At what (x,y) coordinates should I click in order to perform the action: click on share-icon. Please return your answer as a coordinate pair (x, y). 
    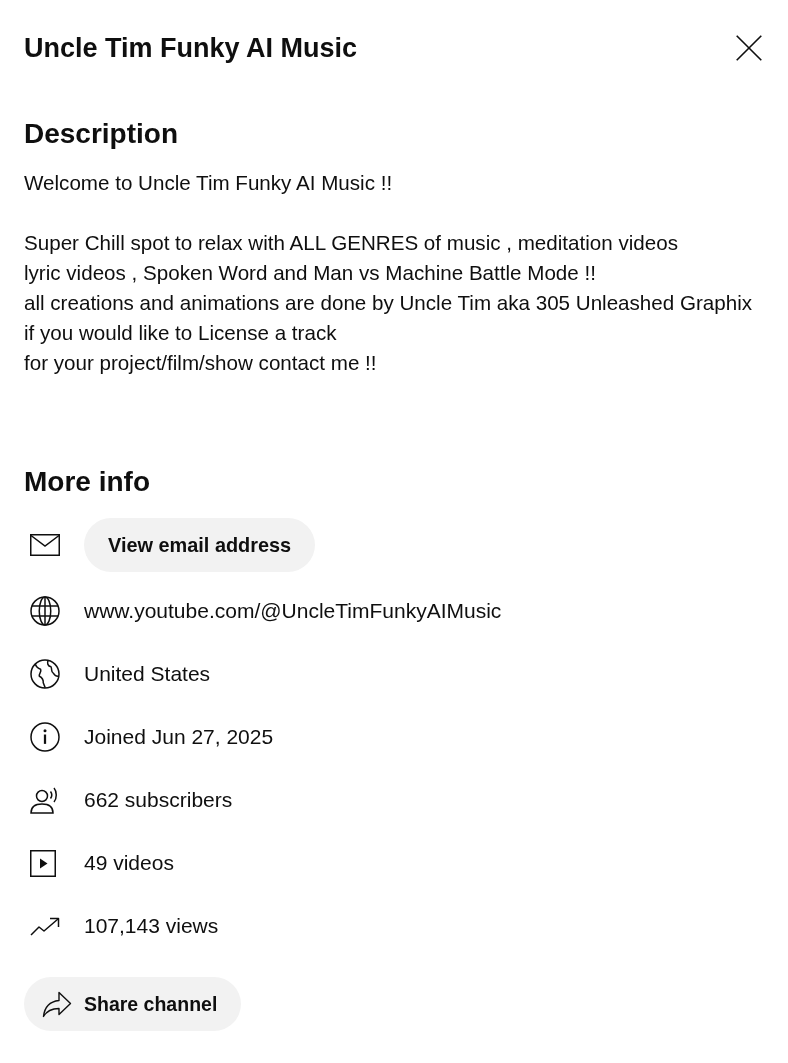
    Looking at the image, I should click on (57, 1004).